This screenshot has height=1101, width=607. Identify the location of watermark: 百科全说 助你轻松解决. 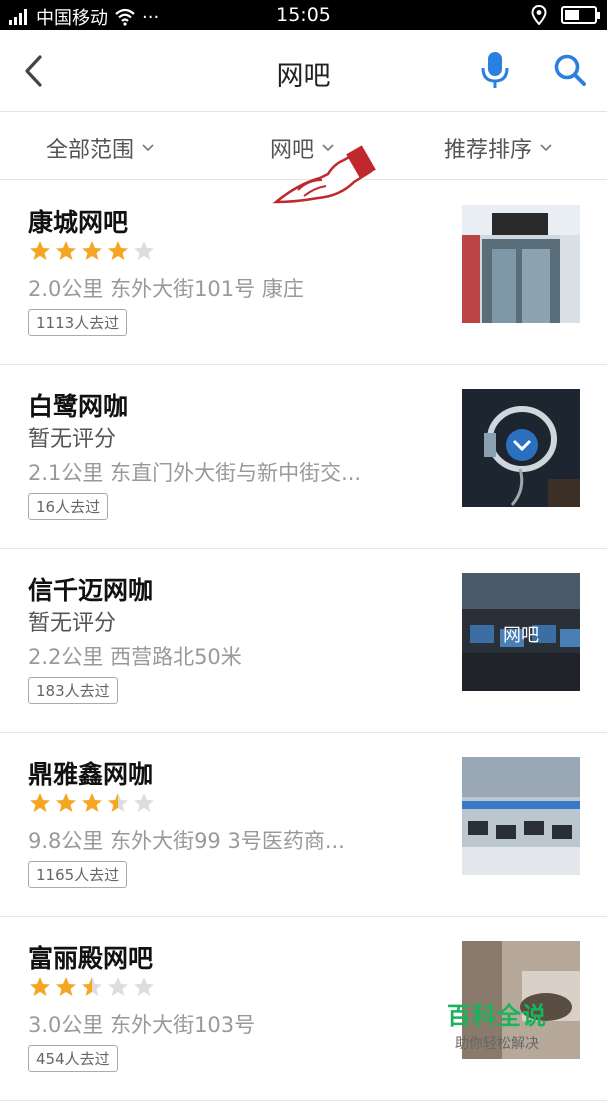
(497, 1024).